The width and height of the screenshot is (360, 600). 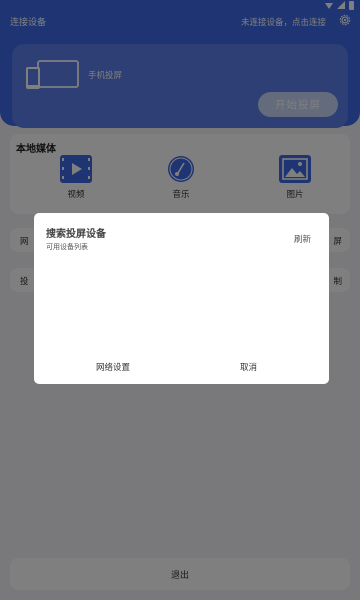 I want to click on dialog-subtitle: 可用设备列表, so click(x=67, y=247).